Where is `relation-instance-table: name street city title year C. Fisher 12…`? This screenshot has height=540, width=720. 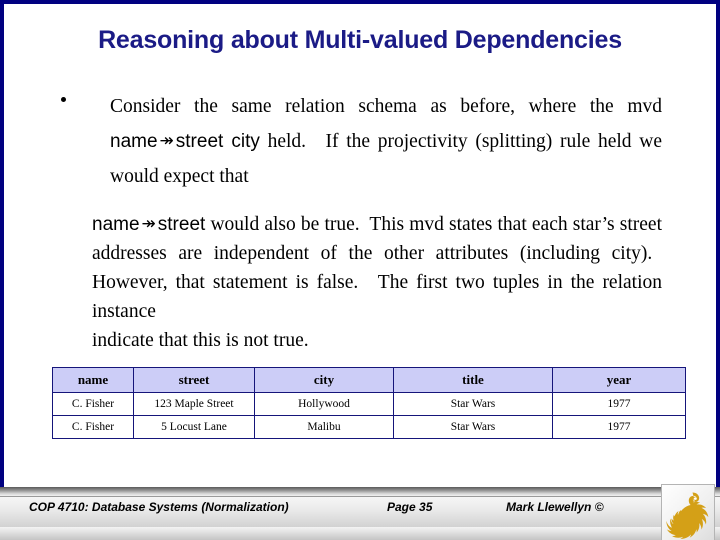
relation-instance-table: name street city title year C. Fisher 12… is located at coordinates (369, 403).